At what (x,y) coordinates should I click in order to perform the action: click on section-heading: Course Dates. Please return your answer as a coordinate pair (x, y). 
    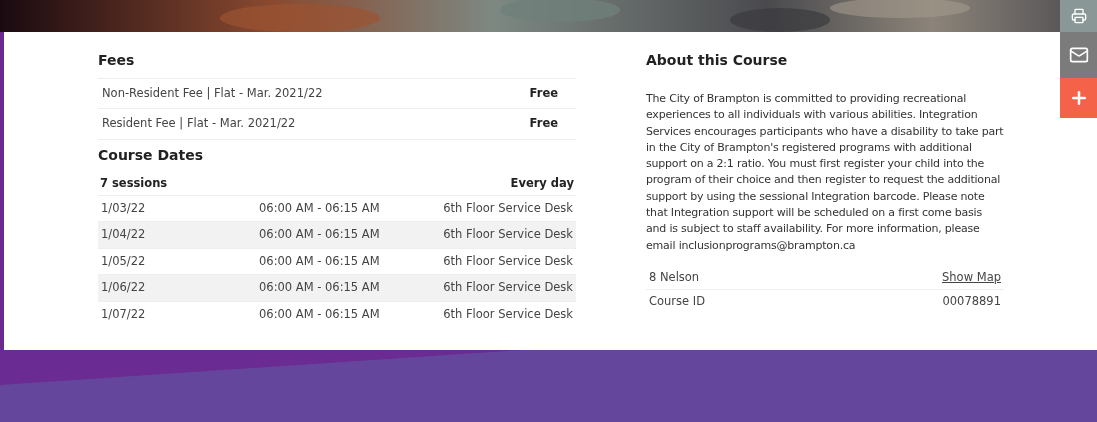
    Looking at the image, I should click on (337, 152).